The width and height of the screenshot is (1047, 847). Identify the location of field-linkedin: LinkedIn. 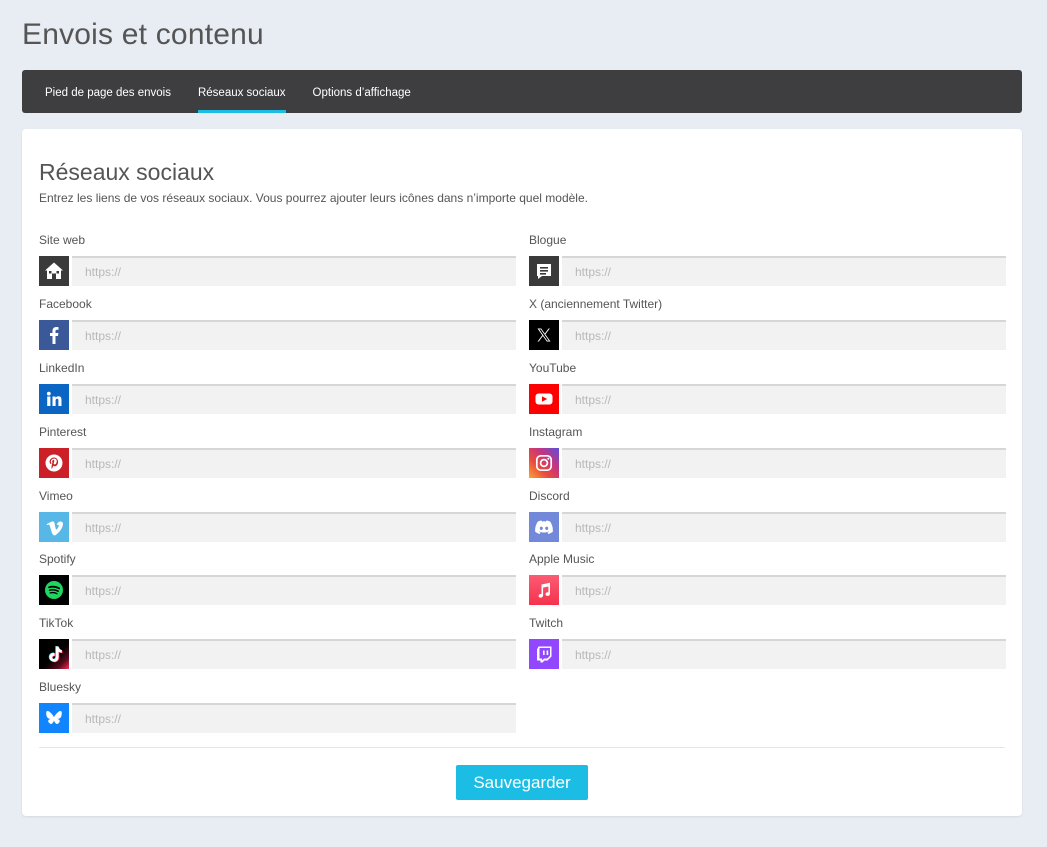
(277, 387).